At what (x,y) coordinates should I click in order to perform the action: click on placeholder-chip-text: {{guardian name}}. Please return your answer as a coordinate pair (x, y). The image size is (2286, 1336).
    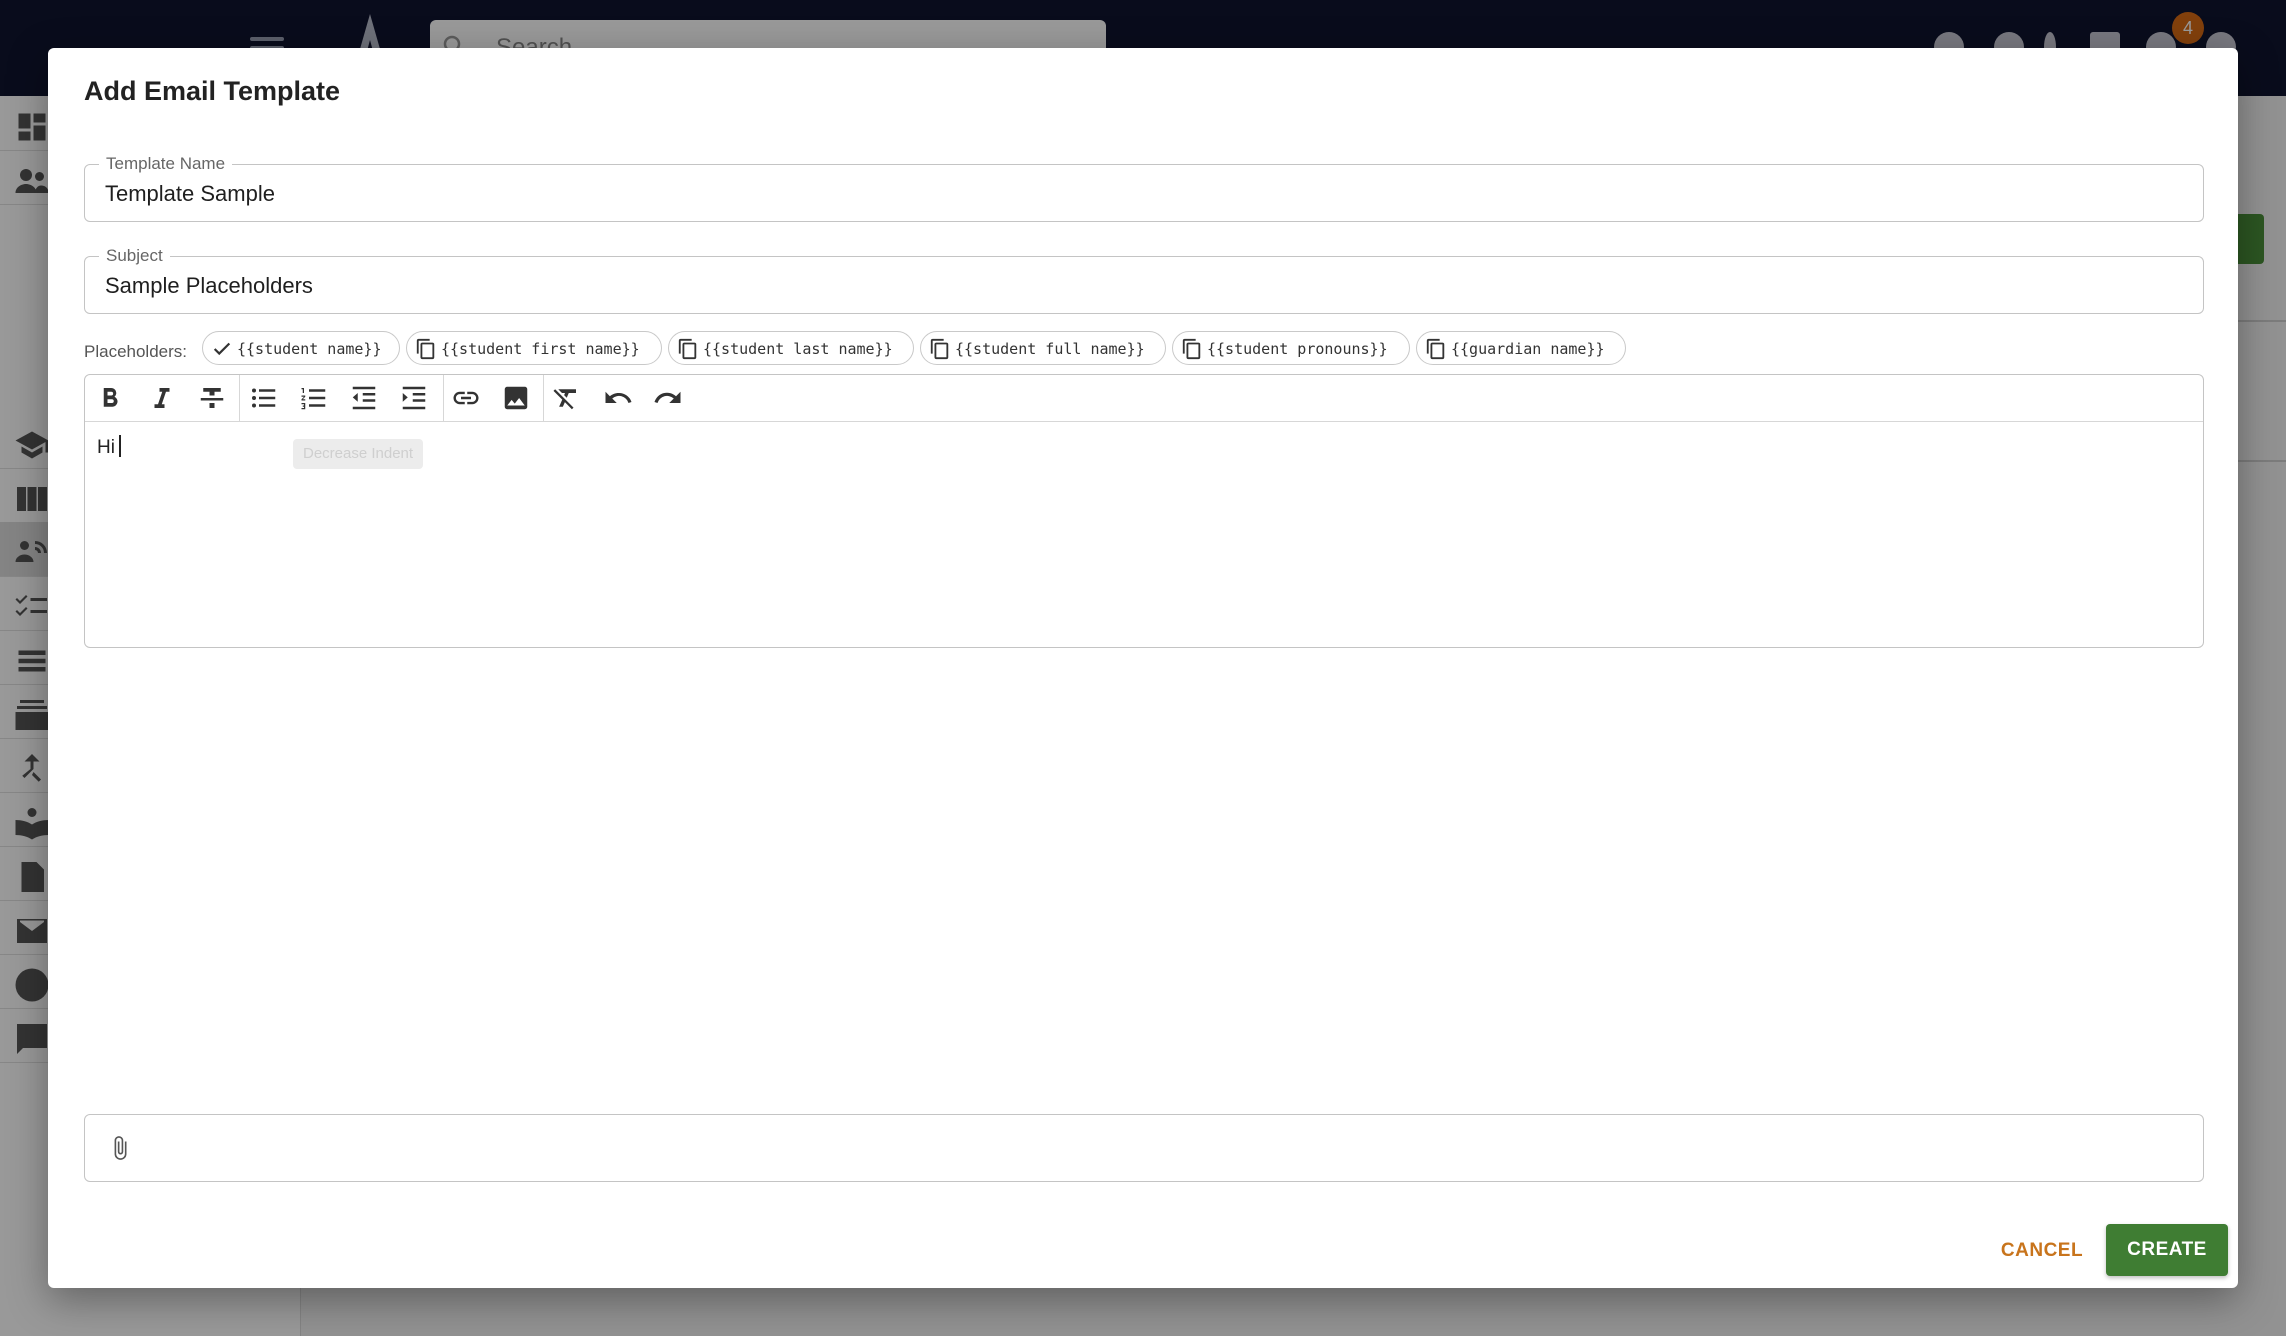
    Looking at the image, I should click on (1528, 349).